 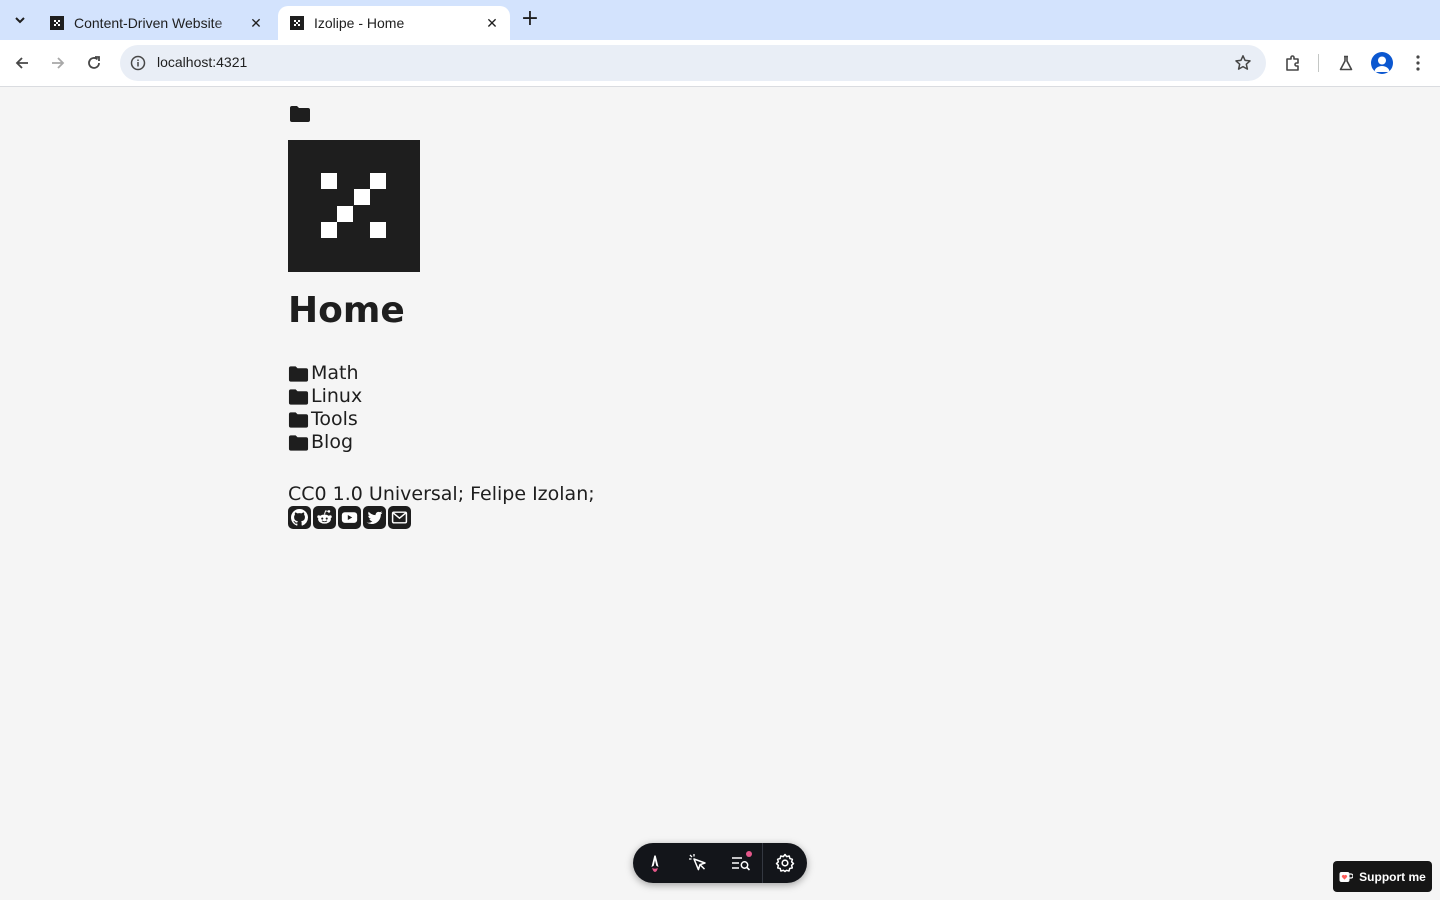 I want to click on reload-button, so click(x=94, y=63).